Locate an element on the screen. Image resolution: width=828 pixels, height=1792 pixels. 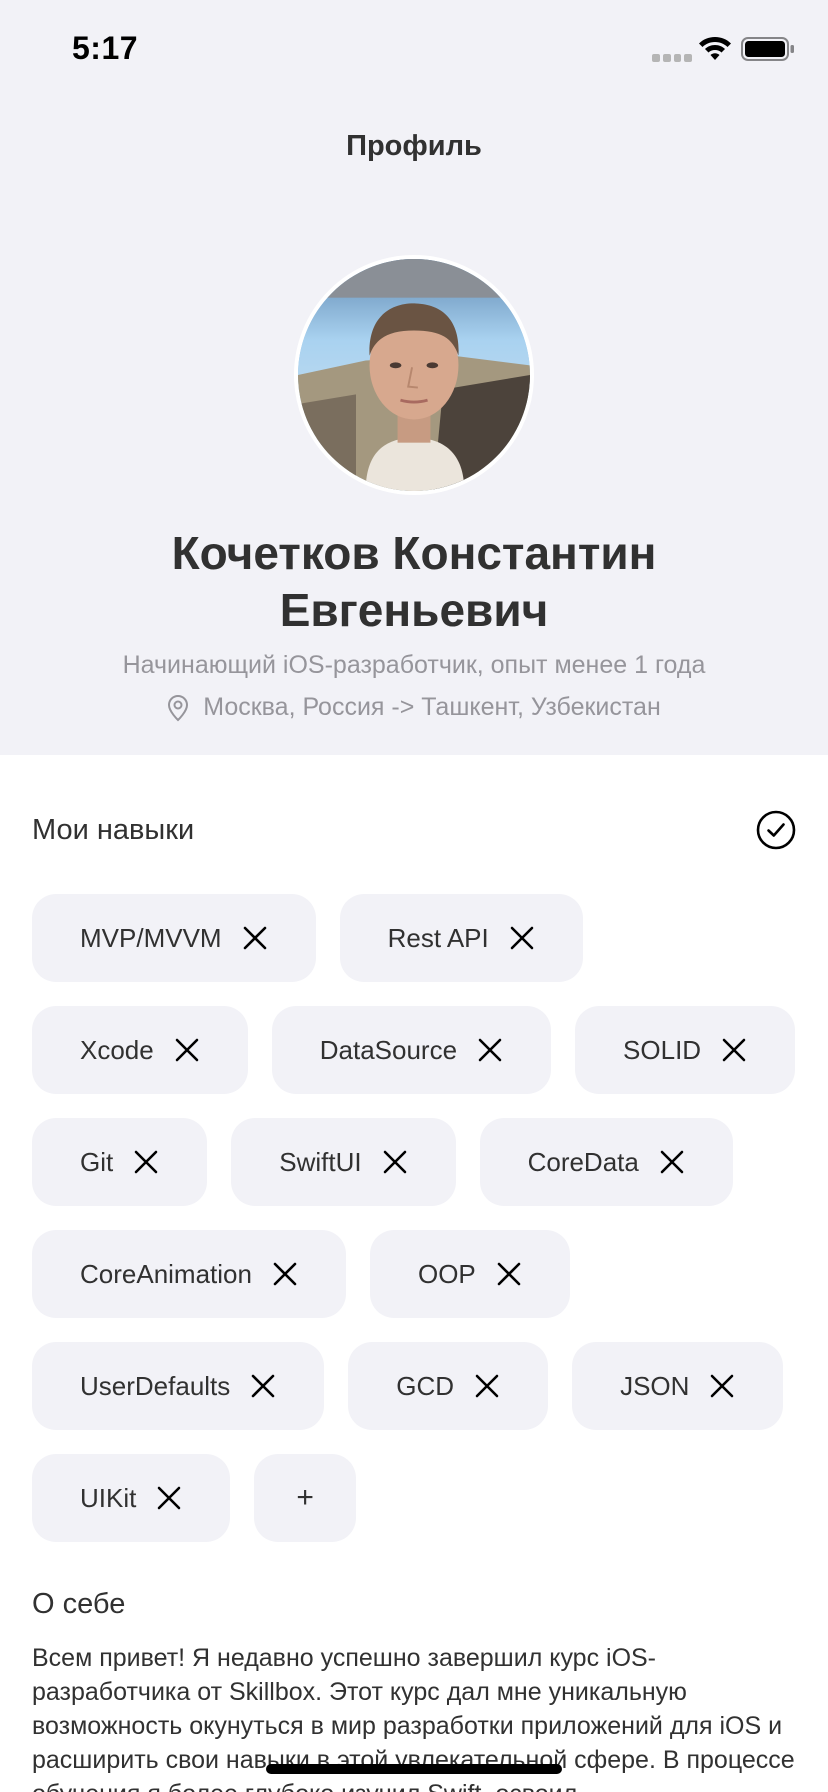
checkmark-circle-icon is located at coordinates (776, 830).